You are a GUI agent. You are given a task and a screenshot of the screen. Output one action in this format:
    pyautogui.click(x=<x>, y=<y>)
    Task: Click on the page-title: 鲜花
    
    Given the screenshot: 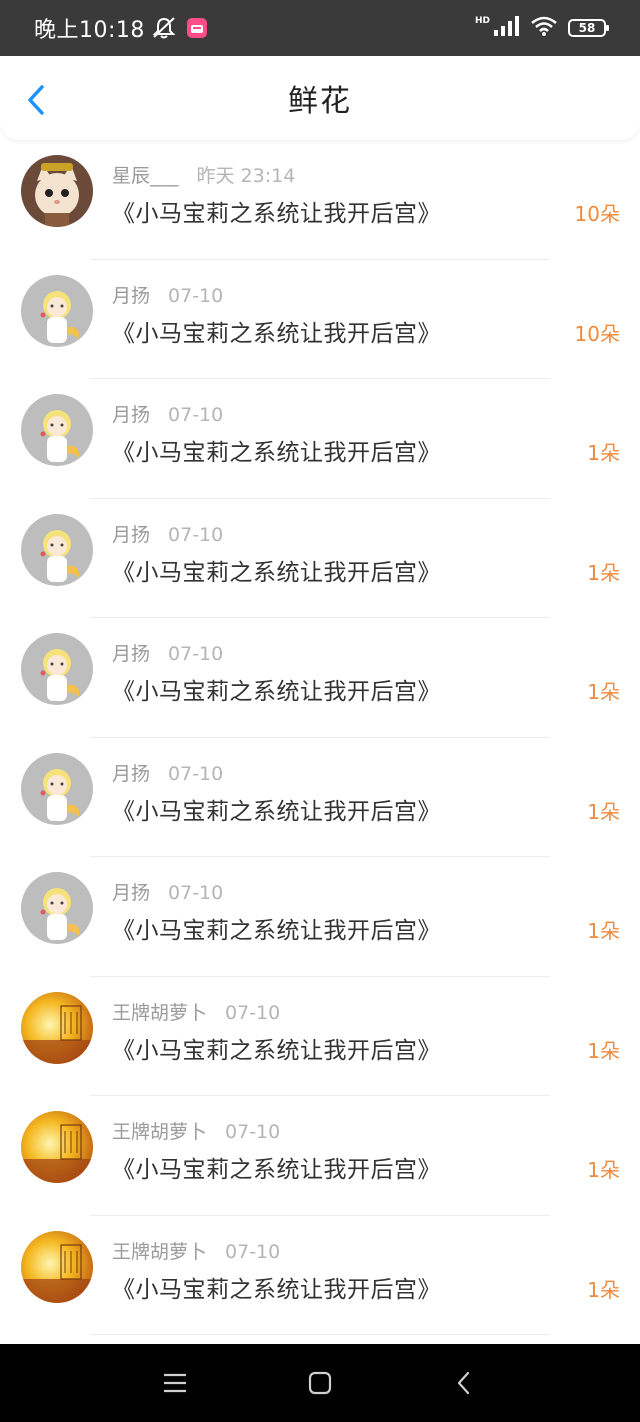 What is the action you would take?
    pyautogui.click(x=320, y=101)
    